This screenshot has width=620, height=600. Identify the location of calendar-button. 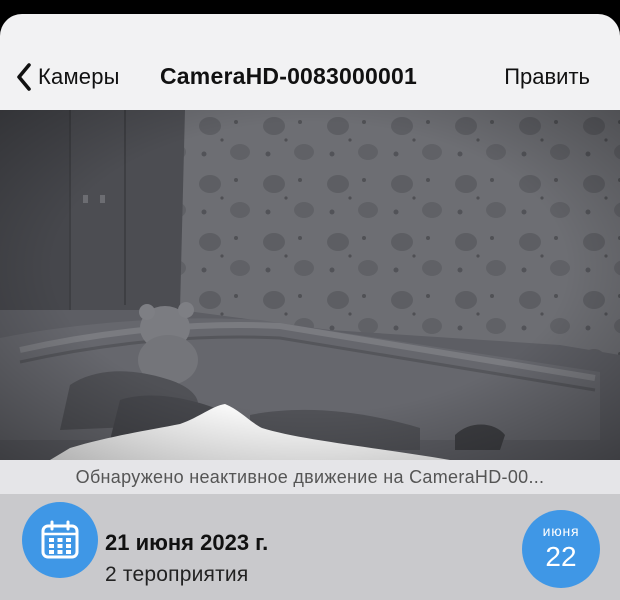
(60, 540).